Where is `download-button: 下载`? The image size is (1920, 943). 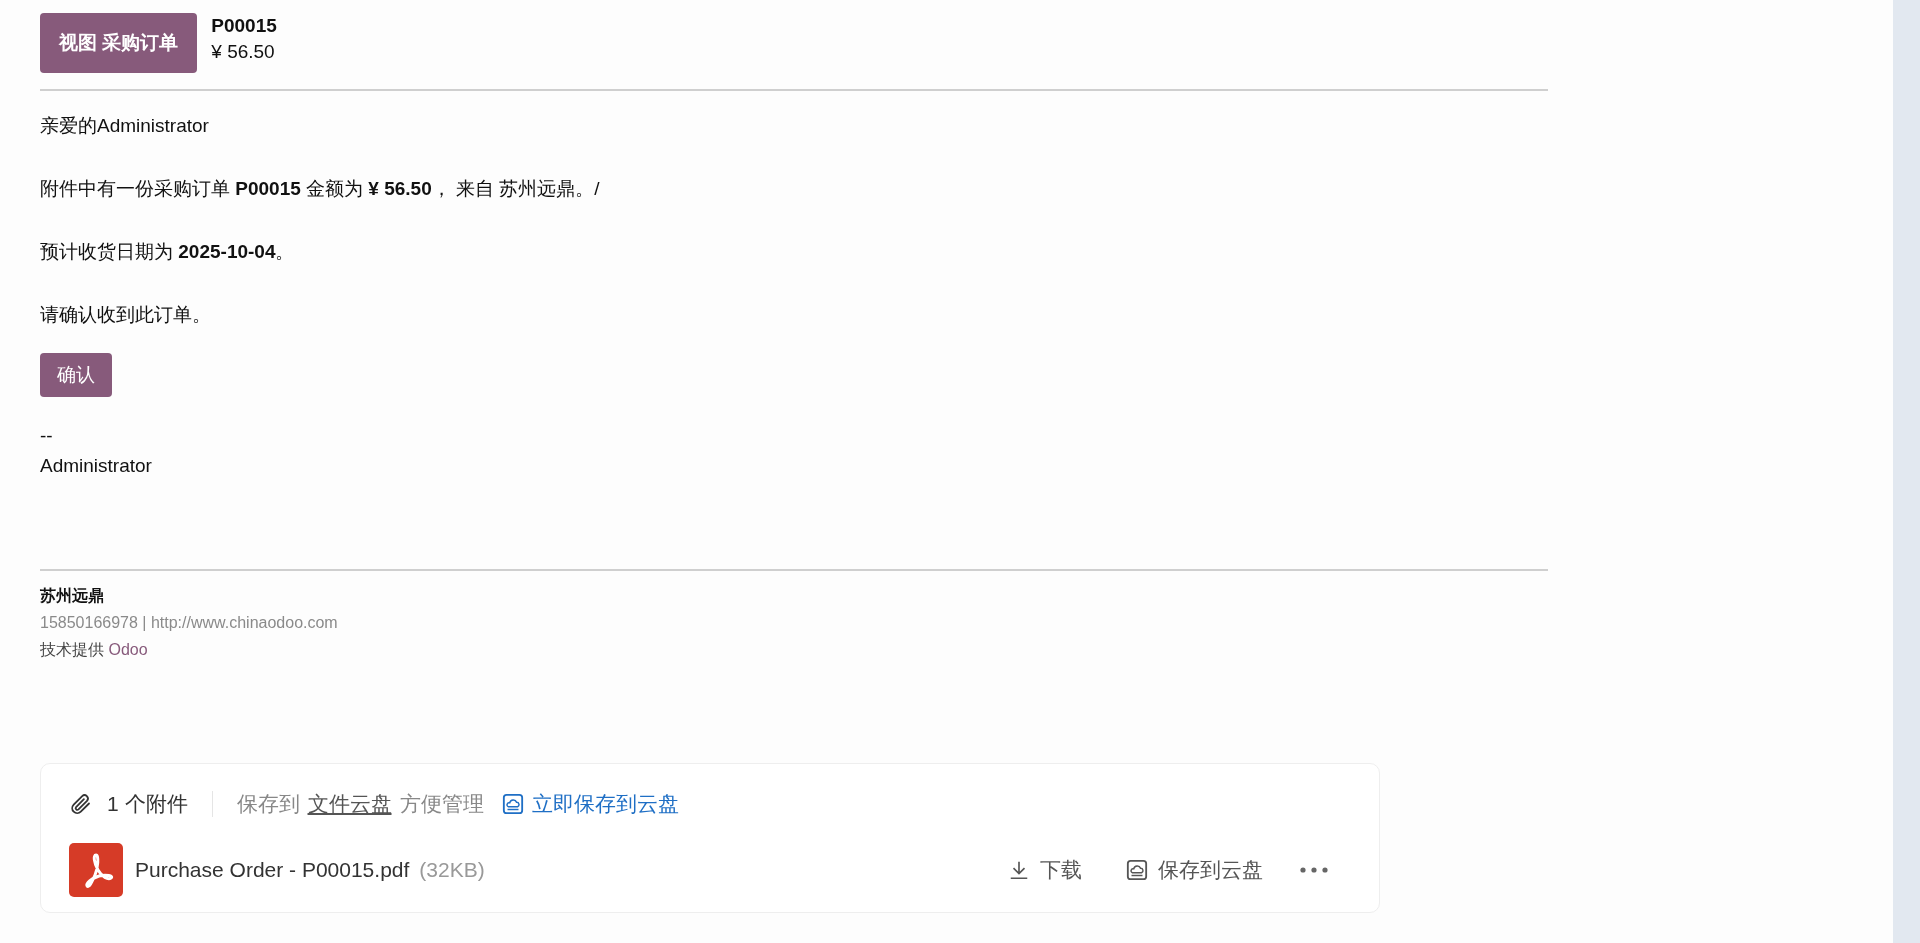 download-button: 下载 is located at coordinates (1045, 870).